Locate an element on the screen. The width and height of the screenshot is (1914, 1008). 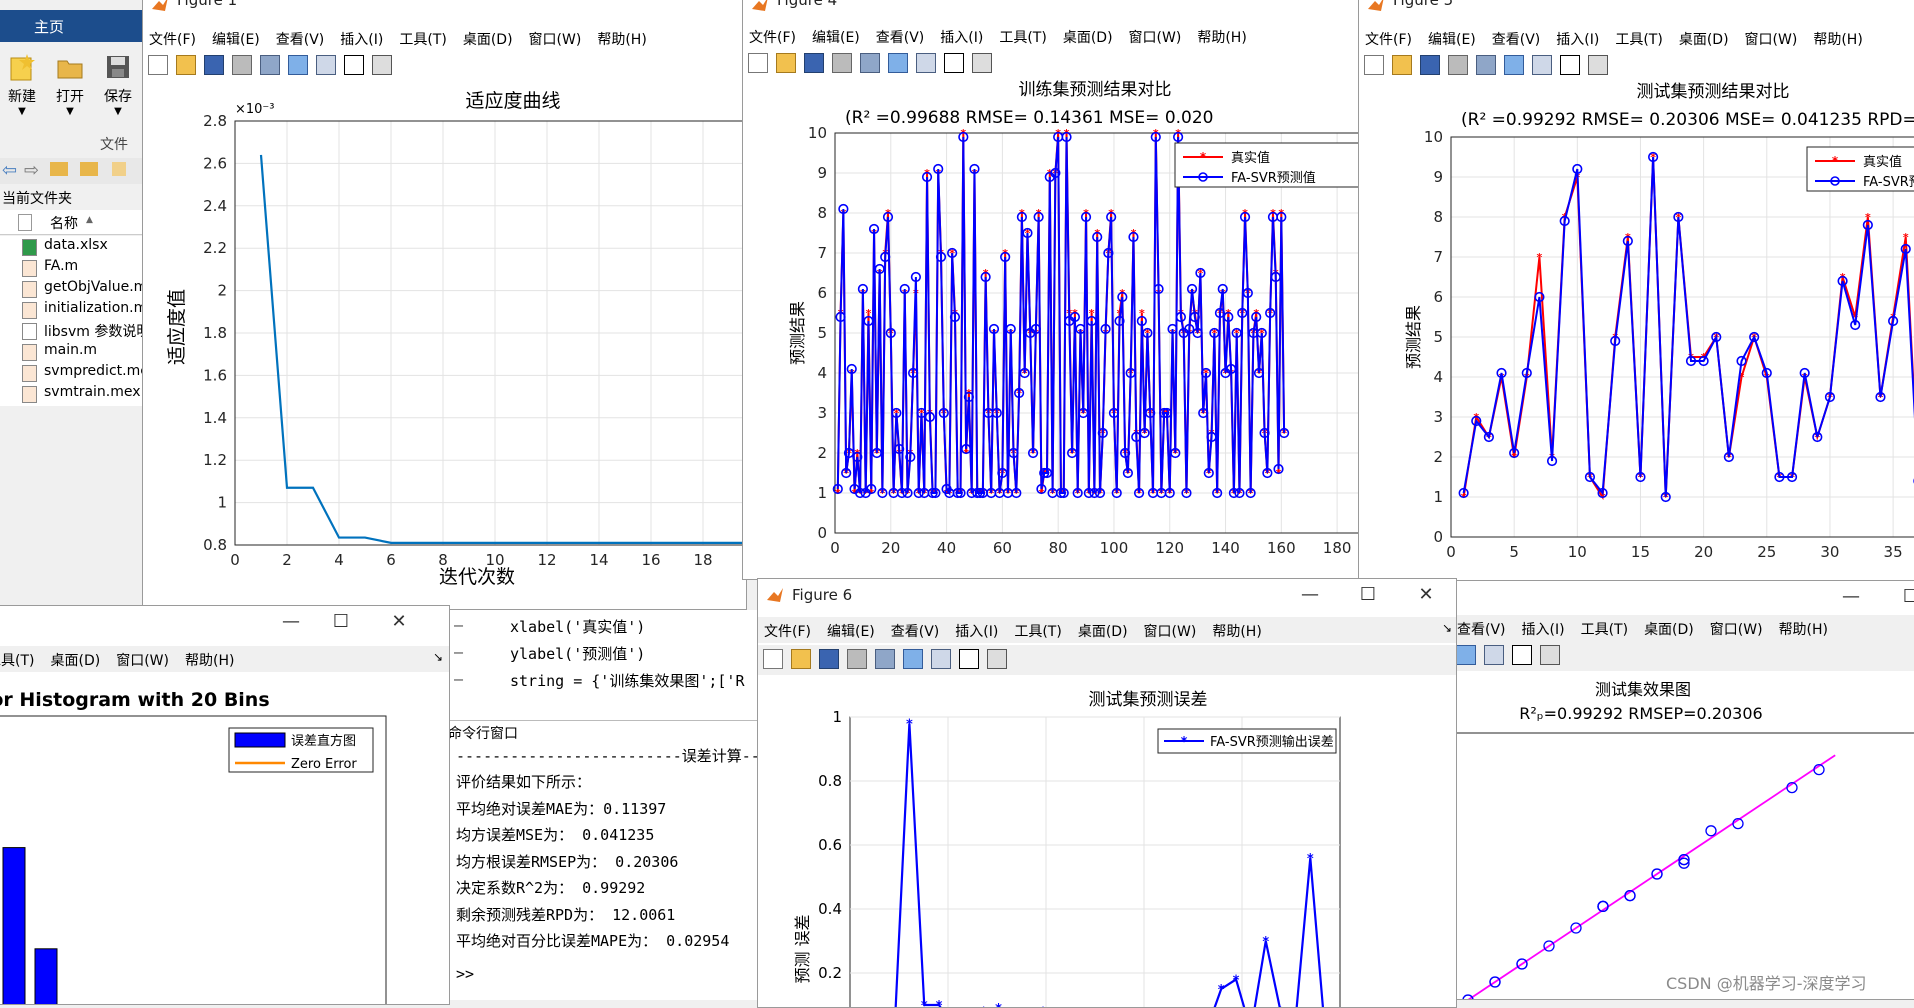
menu-item-2: 窗口(W) is located at coordinates (142, 660).